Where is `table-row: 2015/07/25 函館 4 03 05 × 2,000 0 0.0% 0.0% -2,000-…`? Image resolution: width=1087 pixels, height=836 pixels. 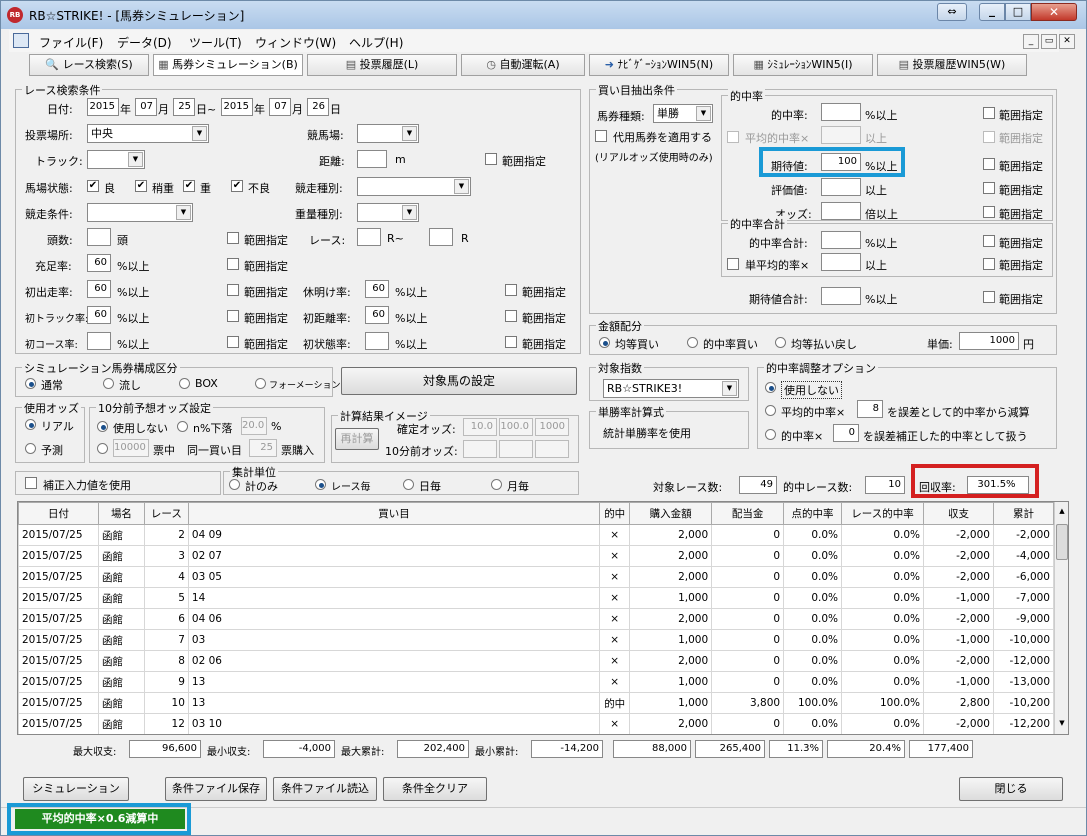
table-row: 2015/07/25 函館 4 03 05 × 2,000 0 0.0% 0.0% -2,000-… is located at coordinates (536, 577).